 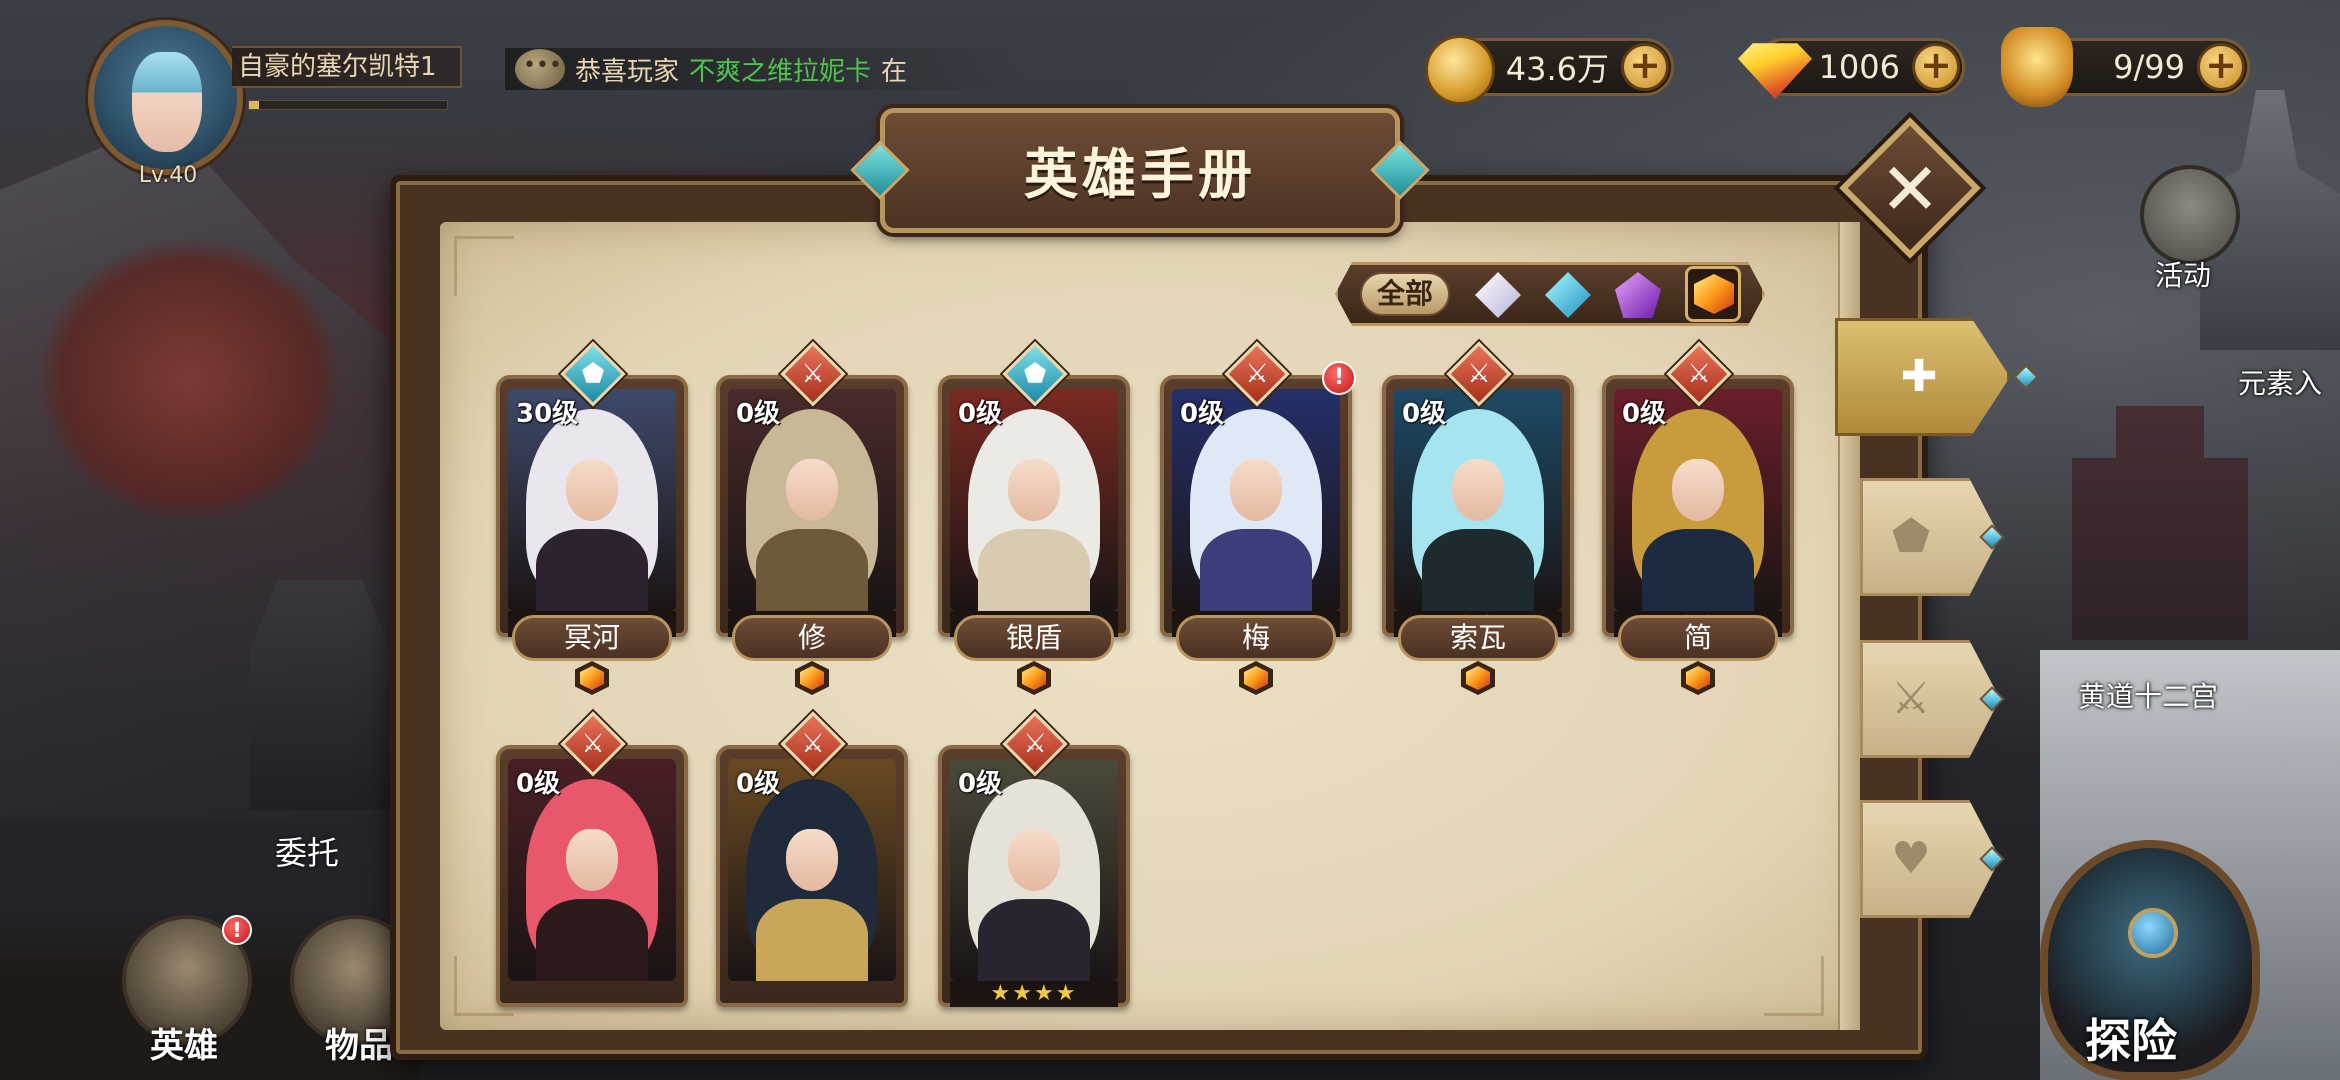 What do you see at coordinates (1936, 67) in the screenshot?
I see `add-gems-button: +` at bounding box center [1936, 67].